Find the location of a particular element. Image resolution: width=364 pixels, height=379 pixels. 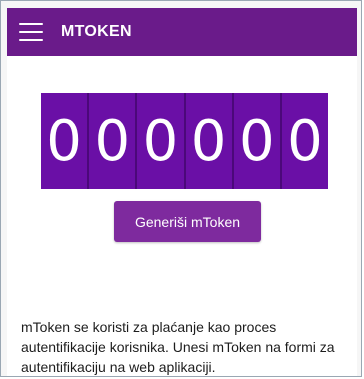

app-title: MTOKEN is located at coordinates (96, 31).